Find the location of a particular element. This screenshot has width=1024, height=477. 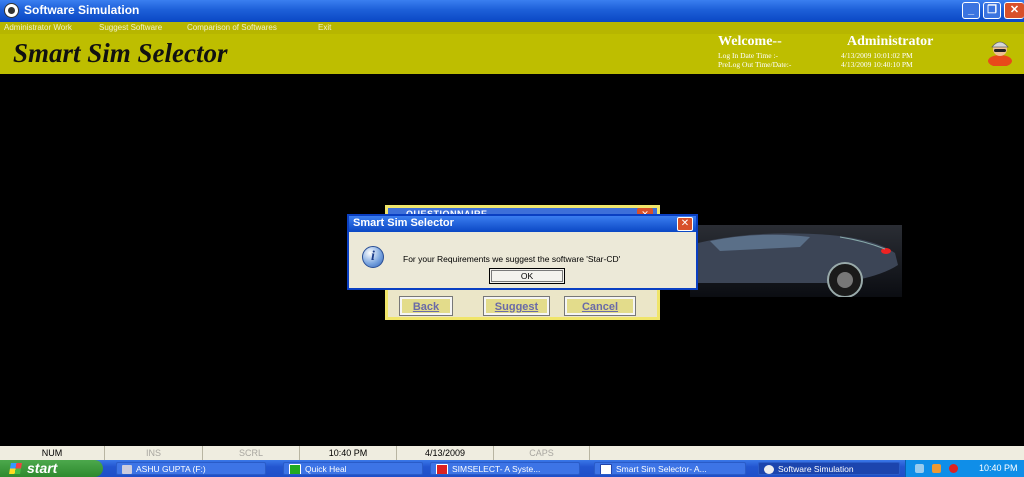

taskbar-item-quick-heal: Quick Heal is located at coordinates (353, 468).